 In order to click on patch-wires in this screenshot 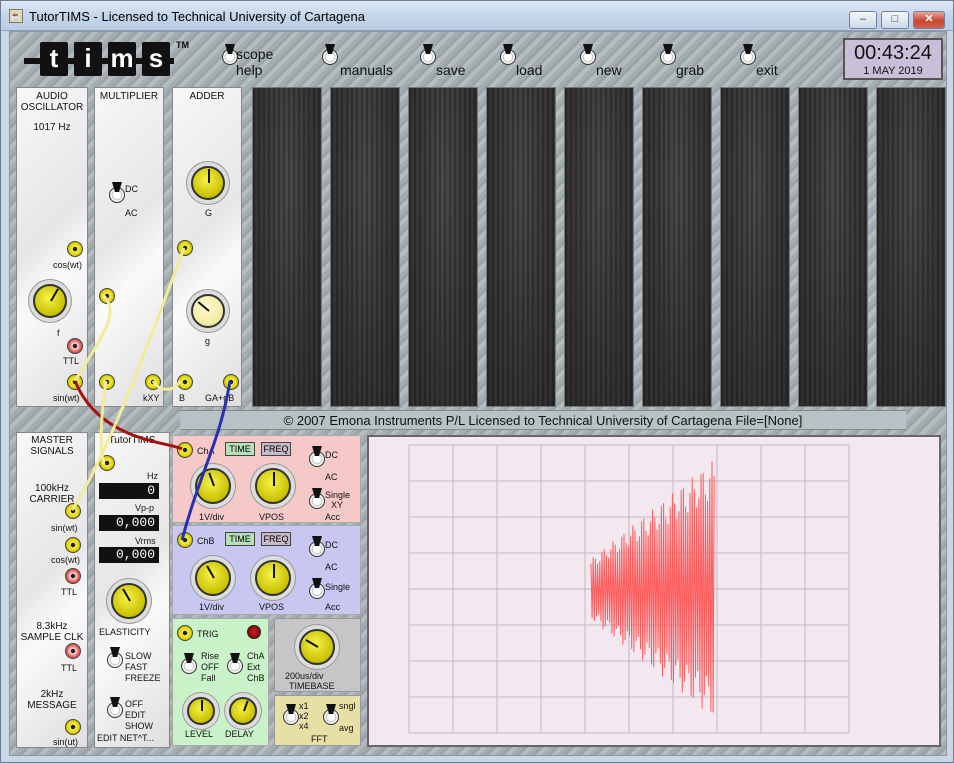, I will do `click(151, 394)`.